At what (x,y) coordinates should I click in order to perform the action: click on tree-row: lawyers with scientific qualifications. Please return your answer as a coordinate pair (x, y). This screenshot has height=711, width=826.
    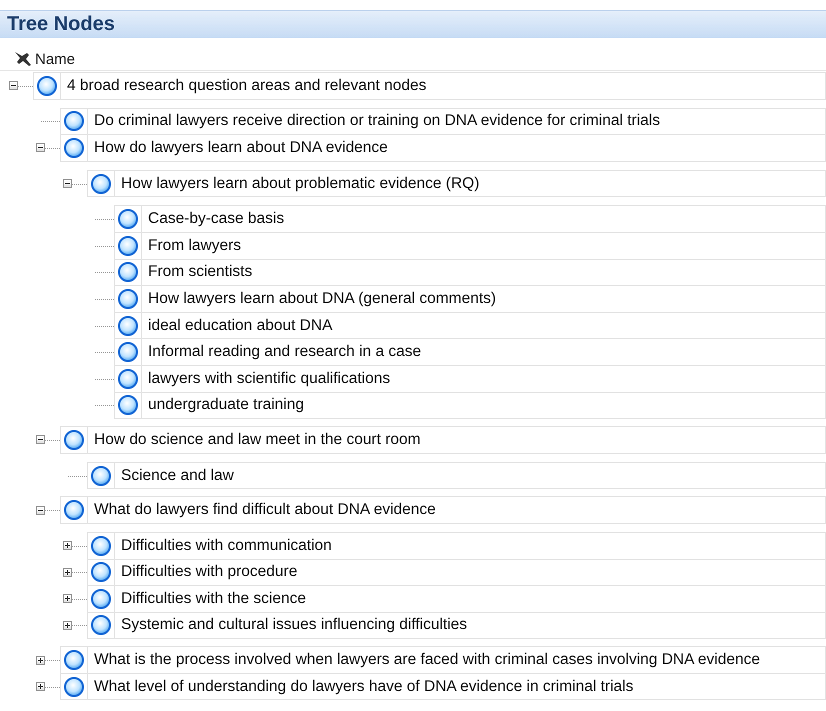
    Looking at the image, I should click on (470, 378).